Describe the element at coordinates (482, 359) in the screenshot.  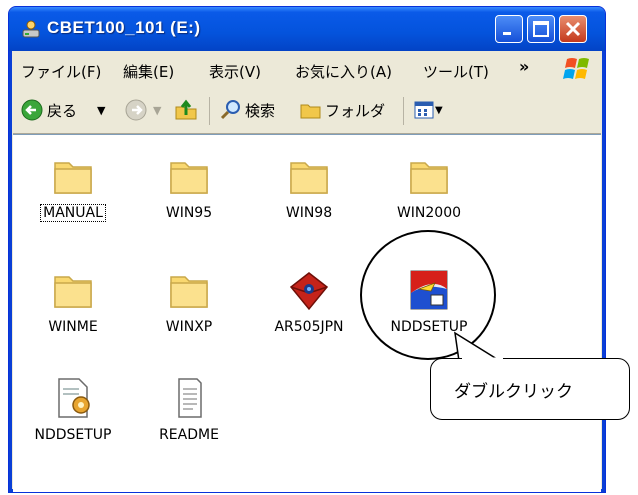
I see `callout-pointer-mask` at that location.